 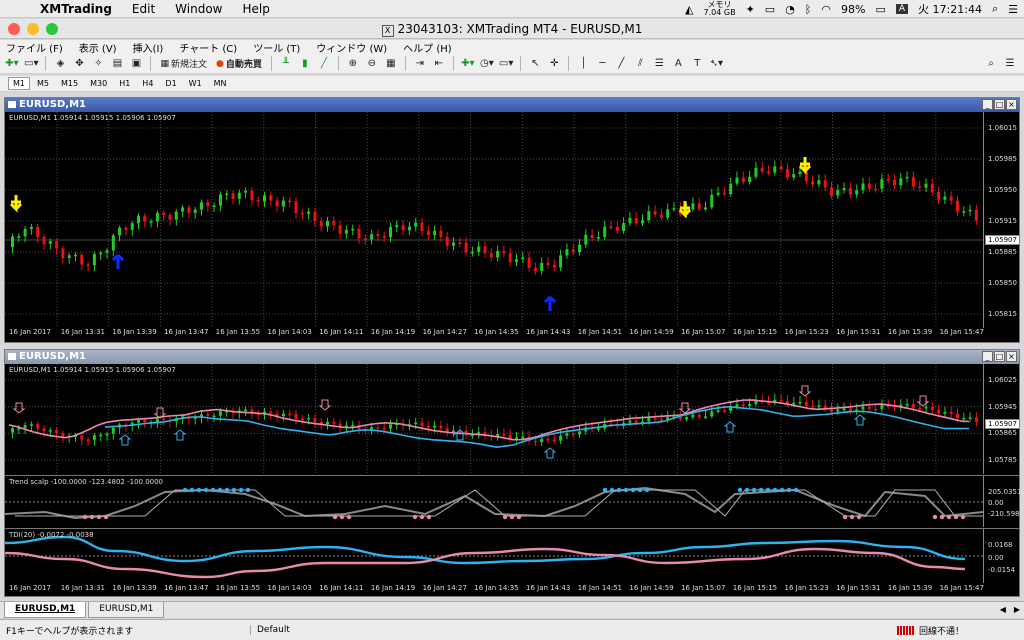 What do you see at coordinates (52, 29) in the screenshot?
I see `zoom-window-button` at bounding box center [52, 29].